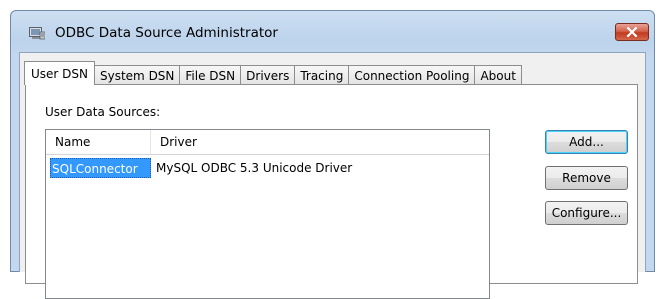 This screenshot has height=299, width=661. Describe the element at coordinates (586, 178) in the screenshot. I see `remove-button: Remove` at that location.